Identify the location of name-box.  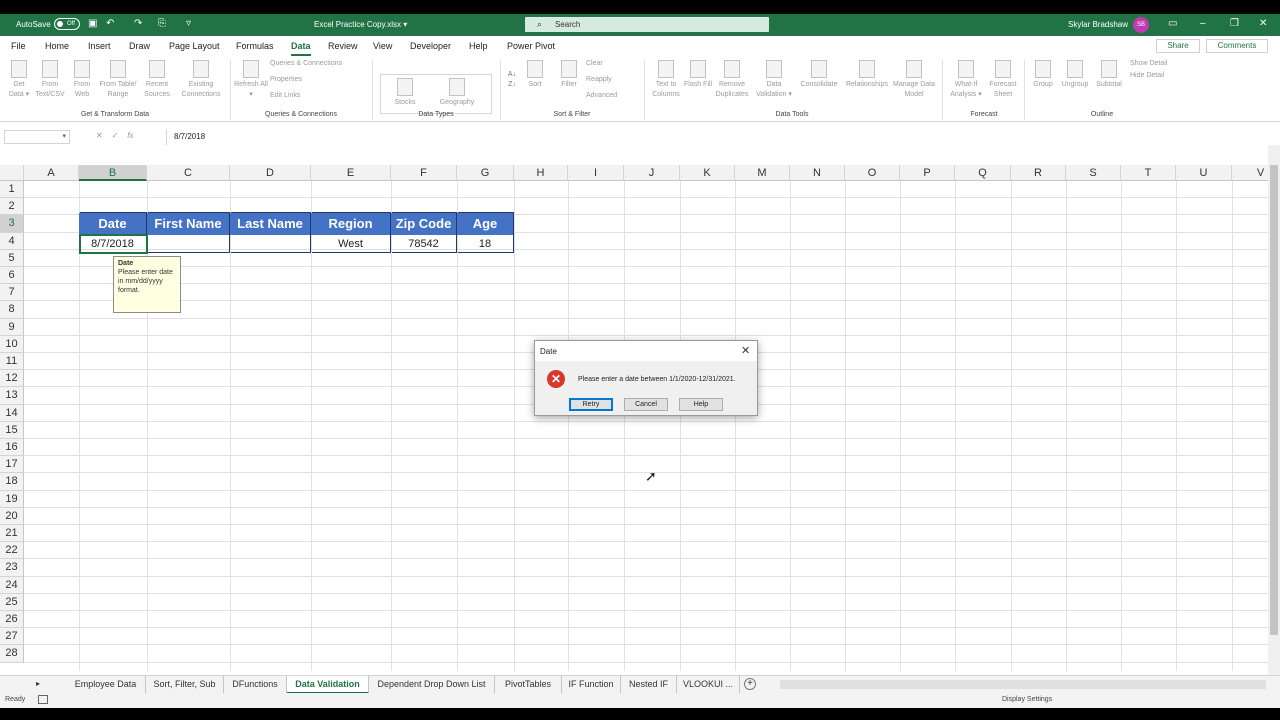
(37, 137).